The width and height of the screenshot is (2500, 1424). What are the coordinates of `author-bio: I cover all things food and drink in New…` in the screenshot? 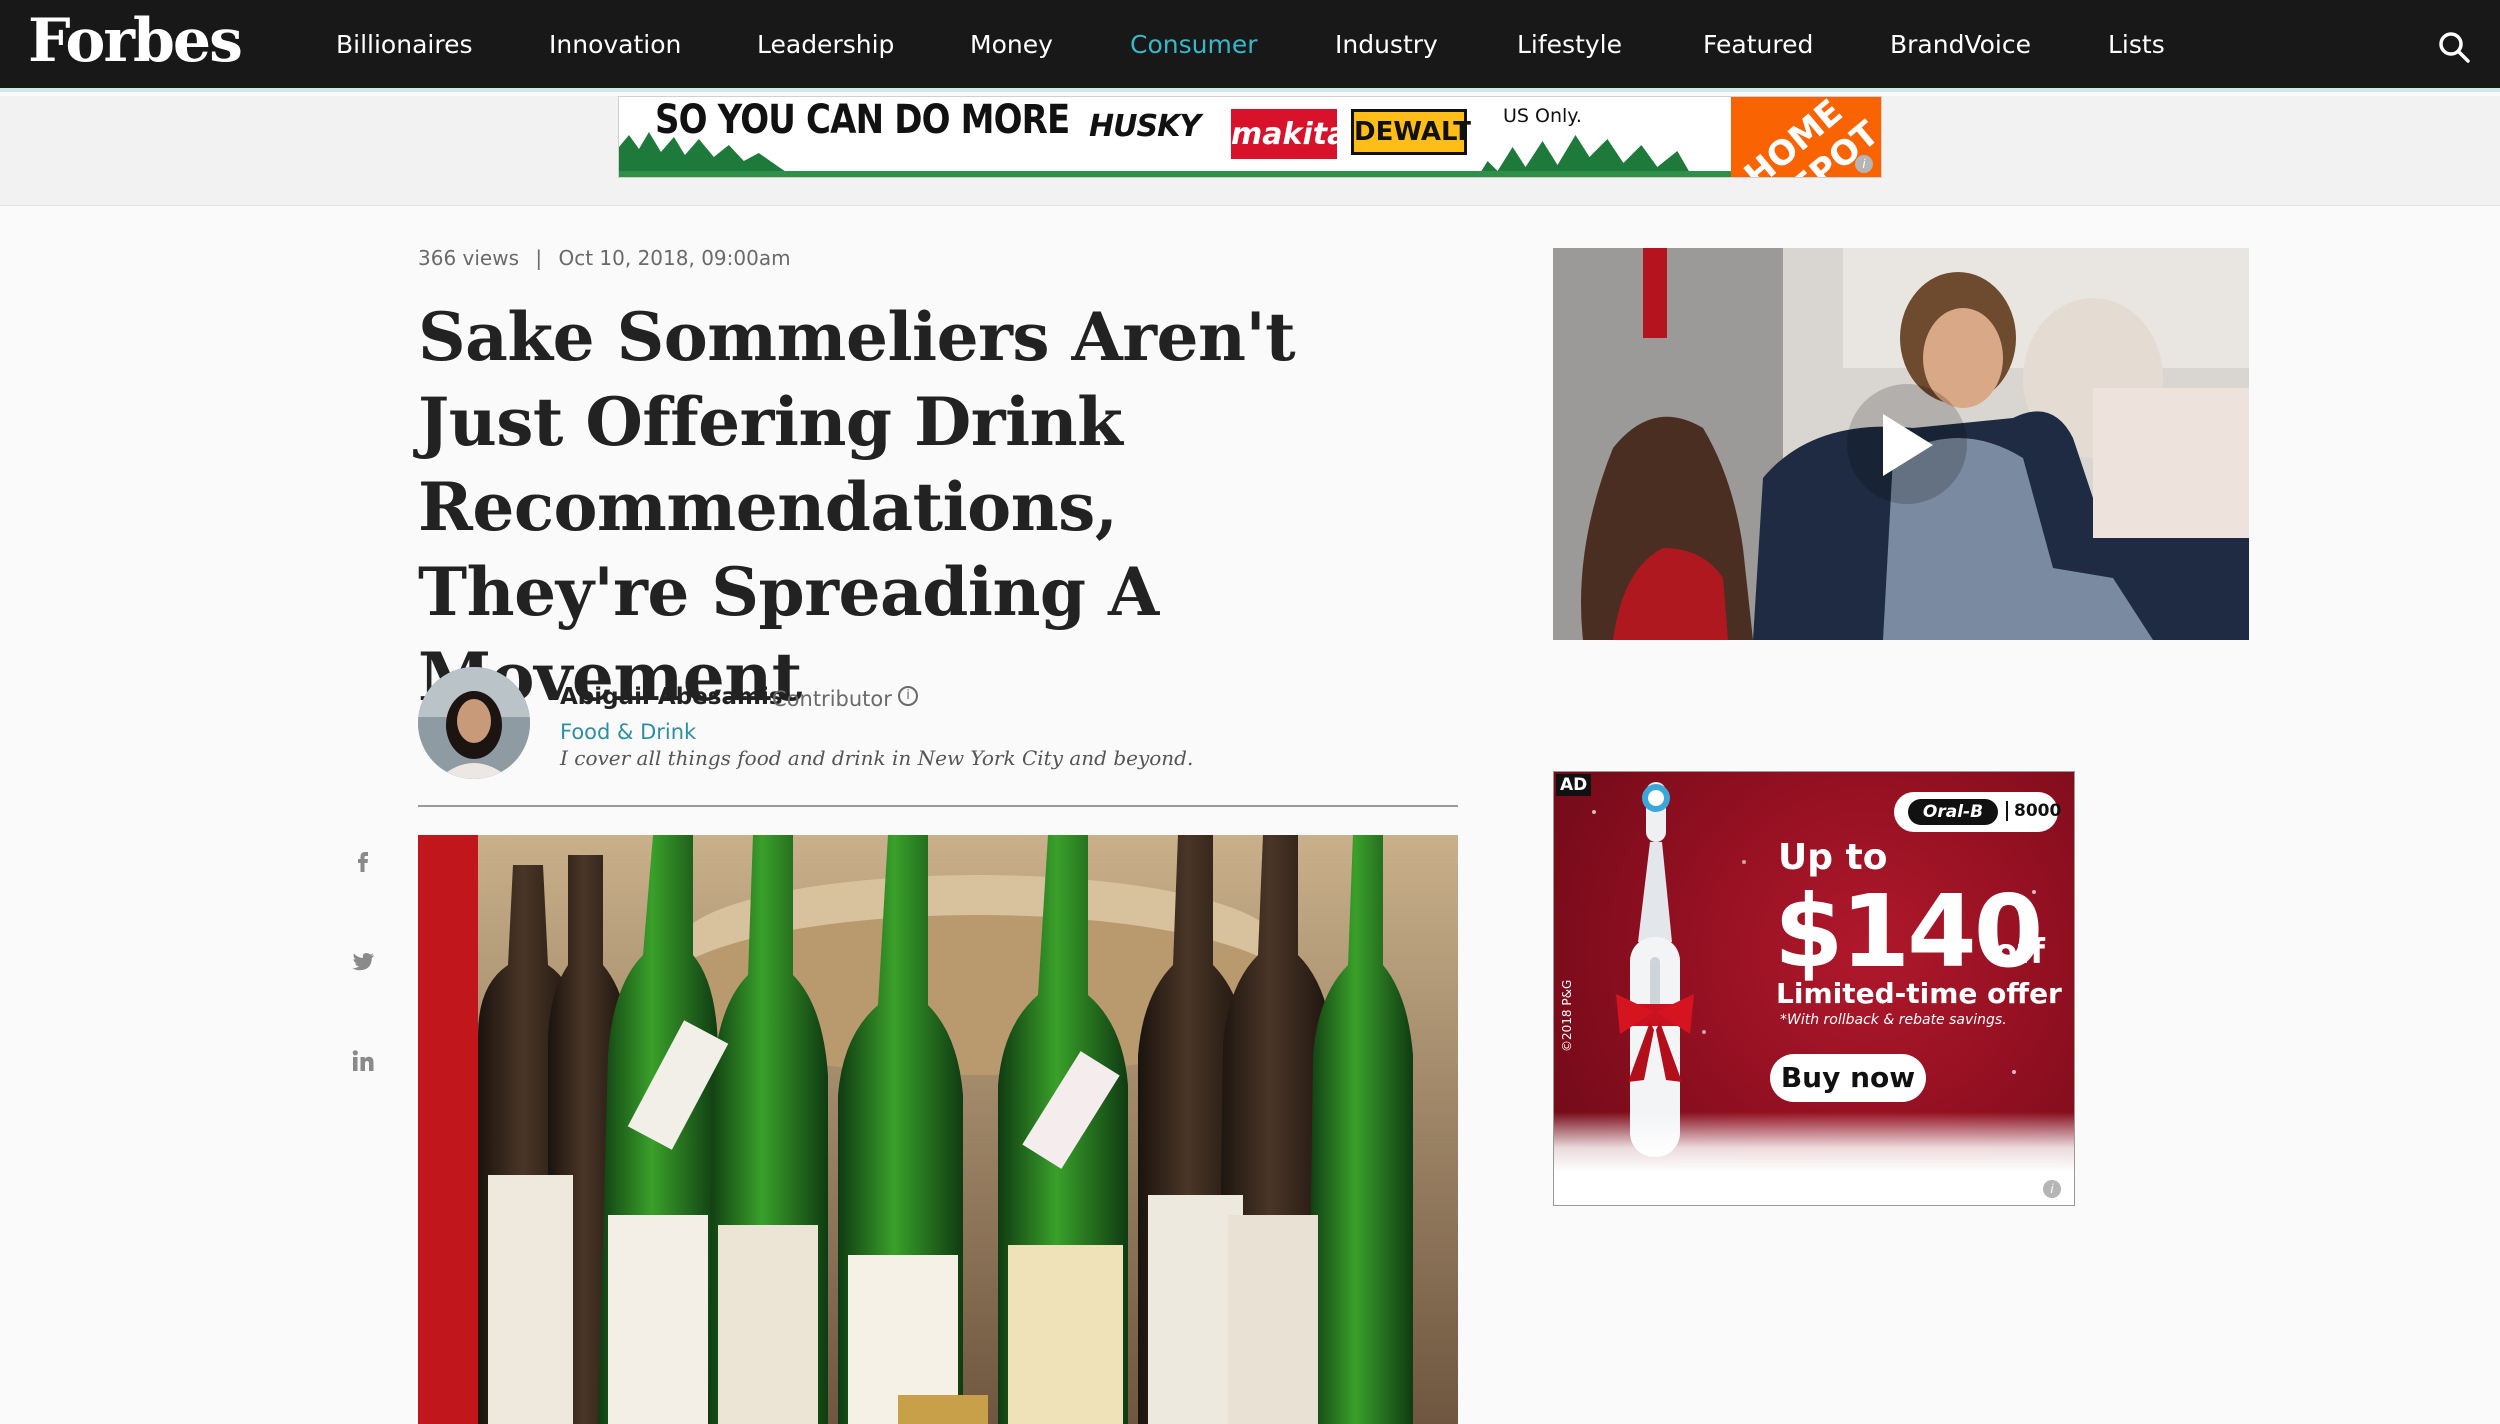 It's located at (877, 758).